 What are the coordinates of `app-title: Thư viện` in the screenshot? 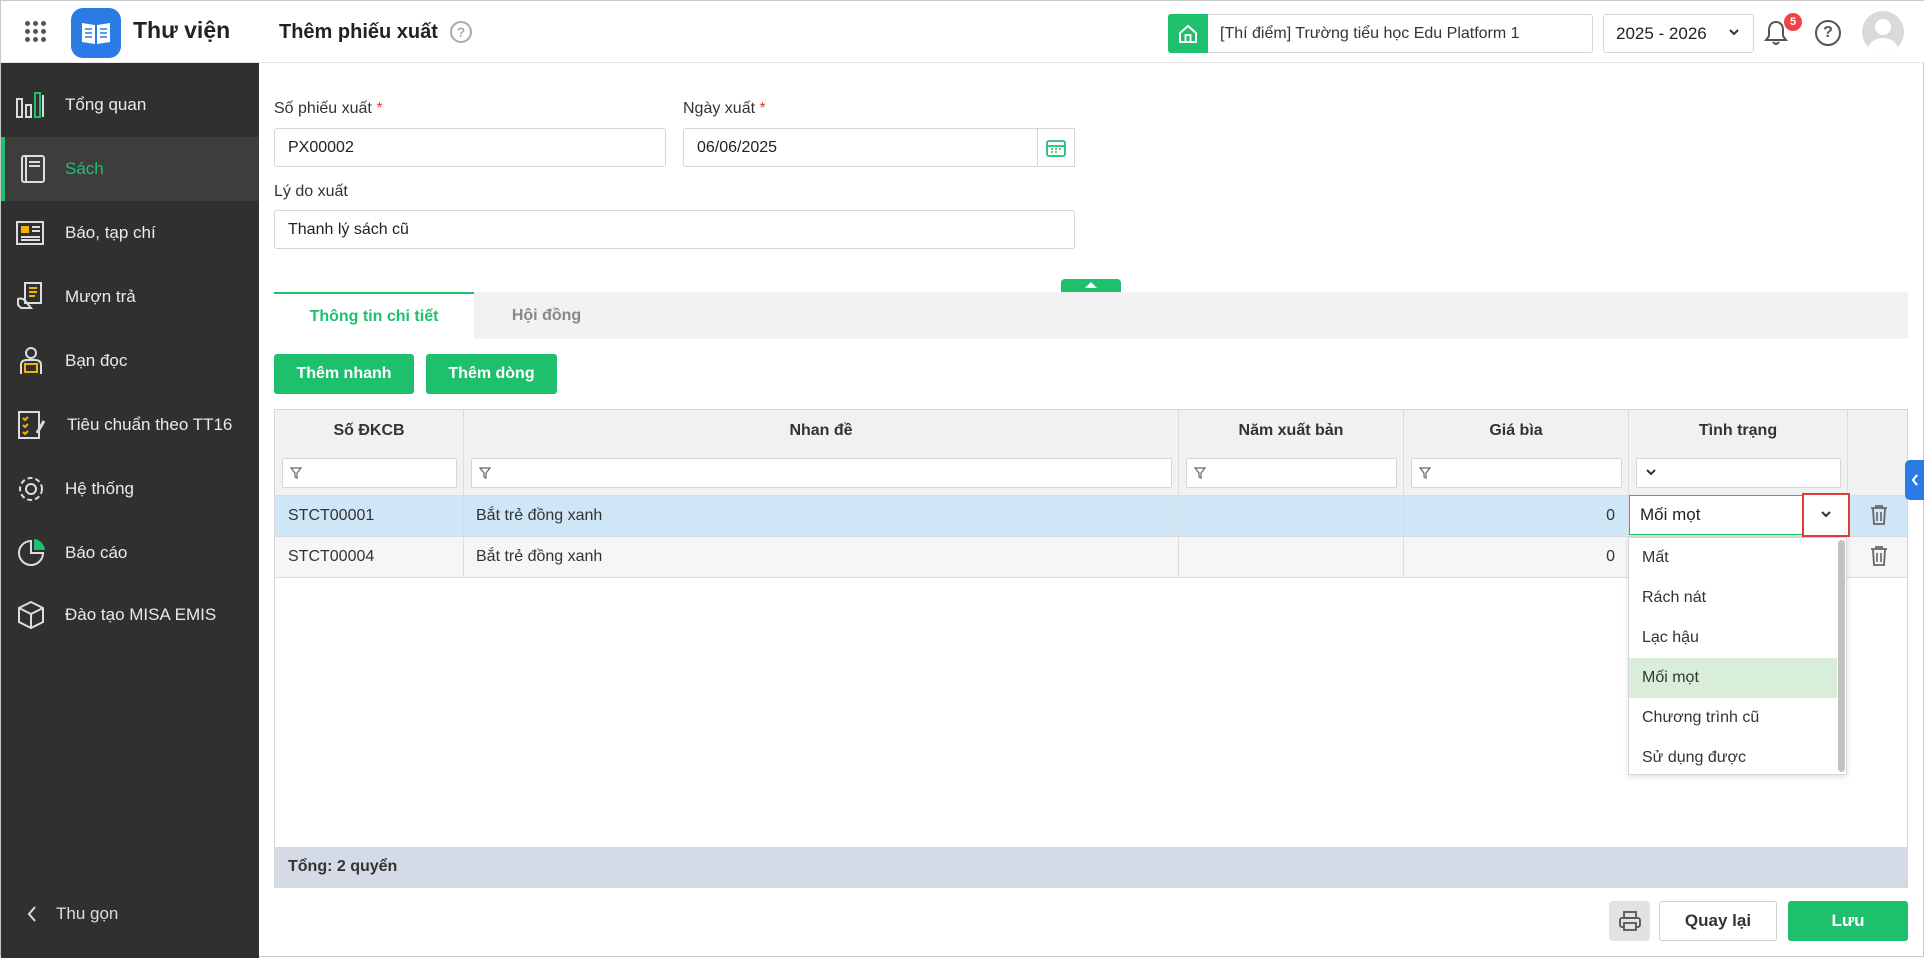 It's located at (182, 30).